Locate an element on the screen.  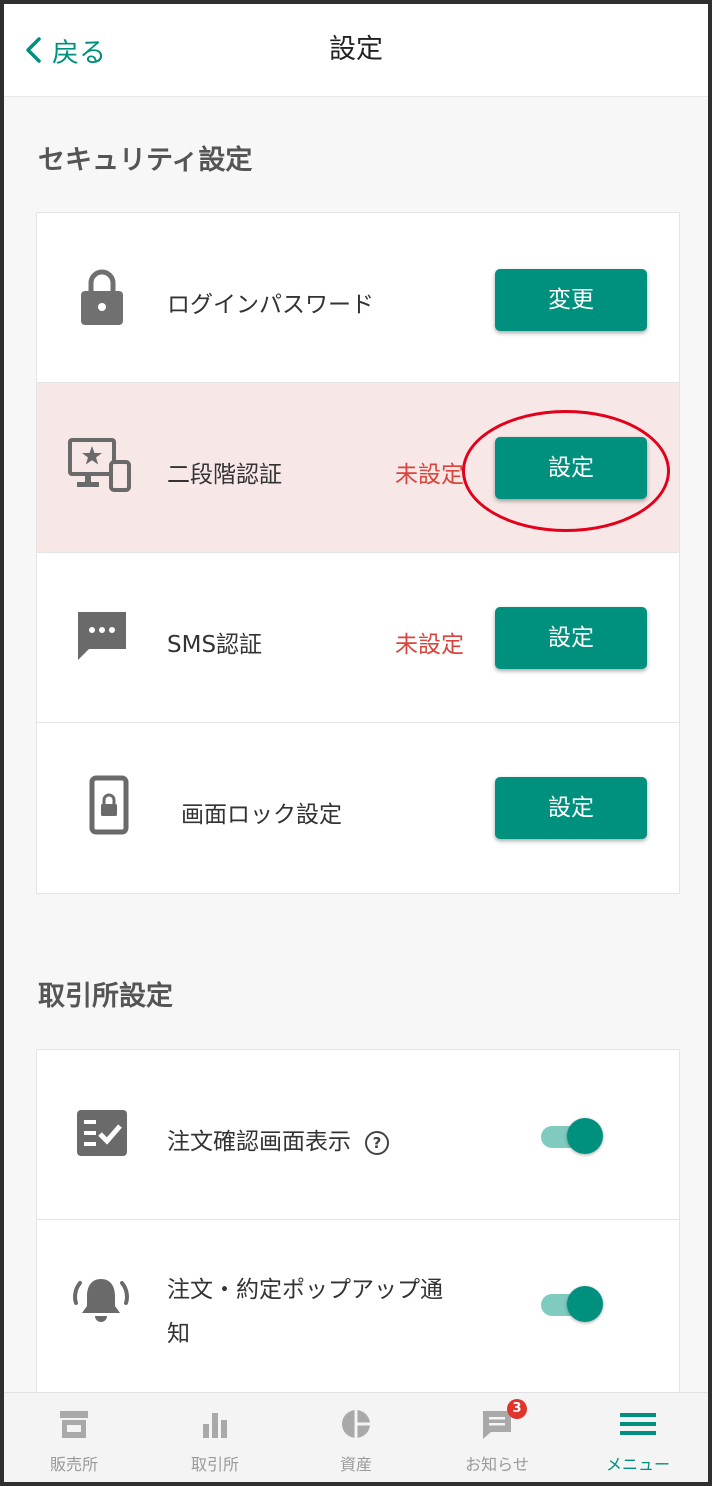
setup-sms-button: 設定 is located at coordinates (571, 638).